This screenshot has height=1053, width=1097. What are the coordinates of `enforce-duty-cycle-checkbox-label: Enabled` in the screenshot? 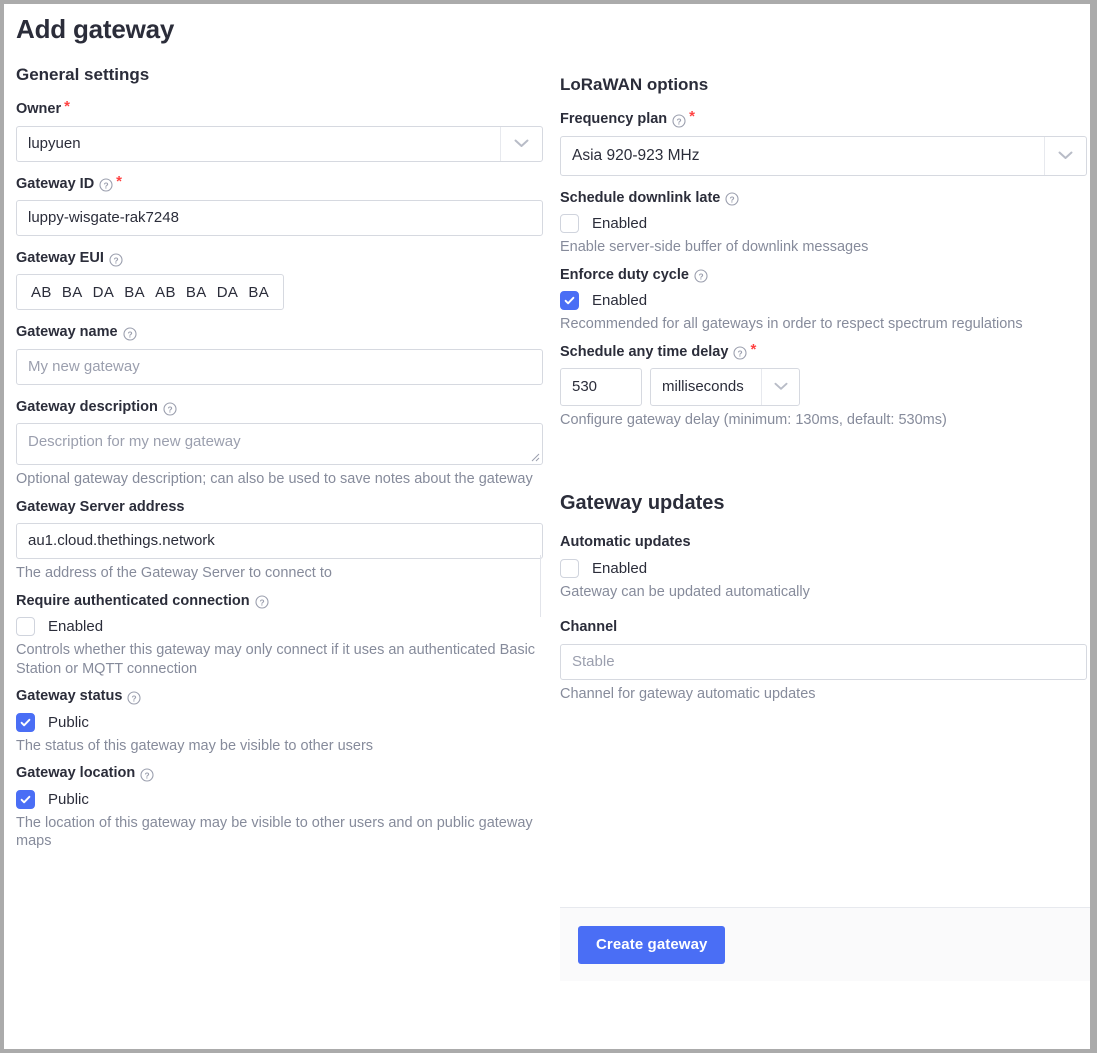 It's located at (620, 300).